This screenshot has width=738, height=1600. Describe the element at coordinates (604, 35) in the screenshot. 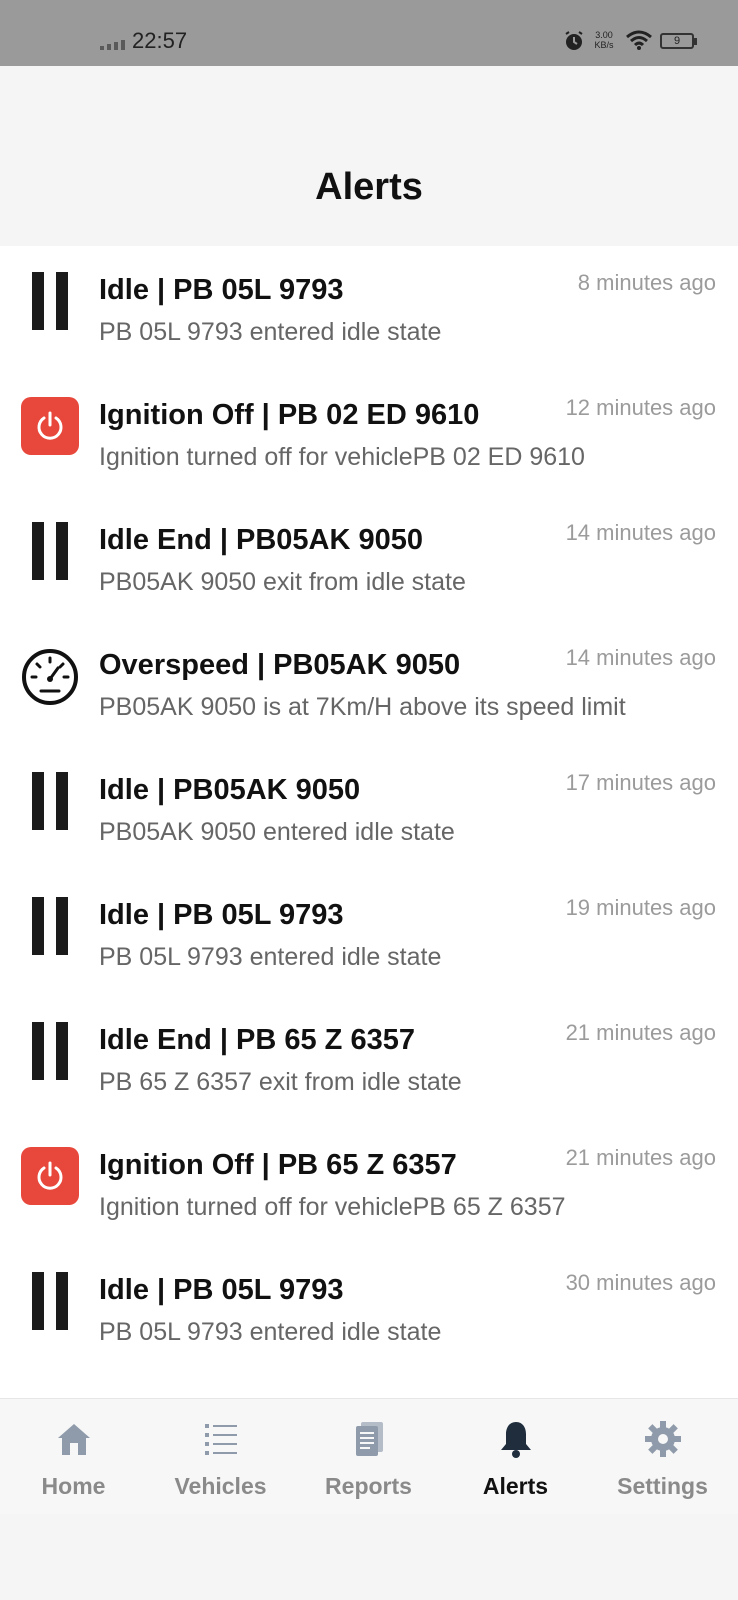

I see `net-speed-value: 3.00` at that location.